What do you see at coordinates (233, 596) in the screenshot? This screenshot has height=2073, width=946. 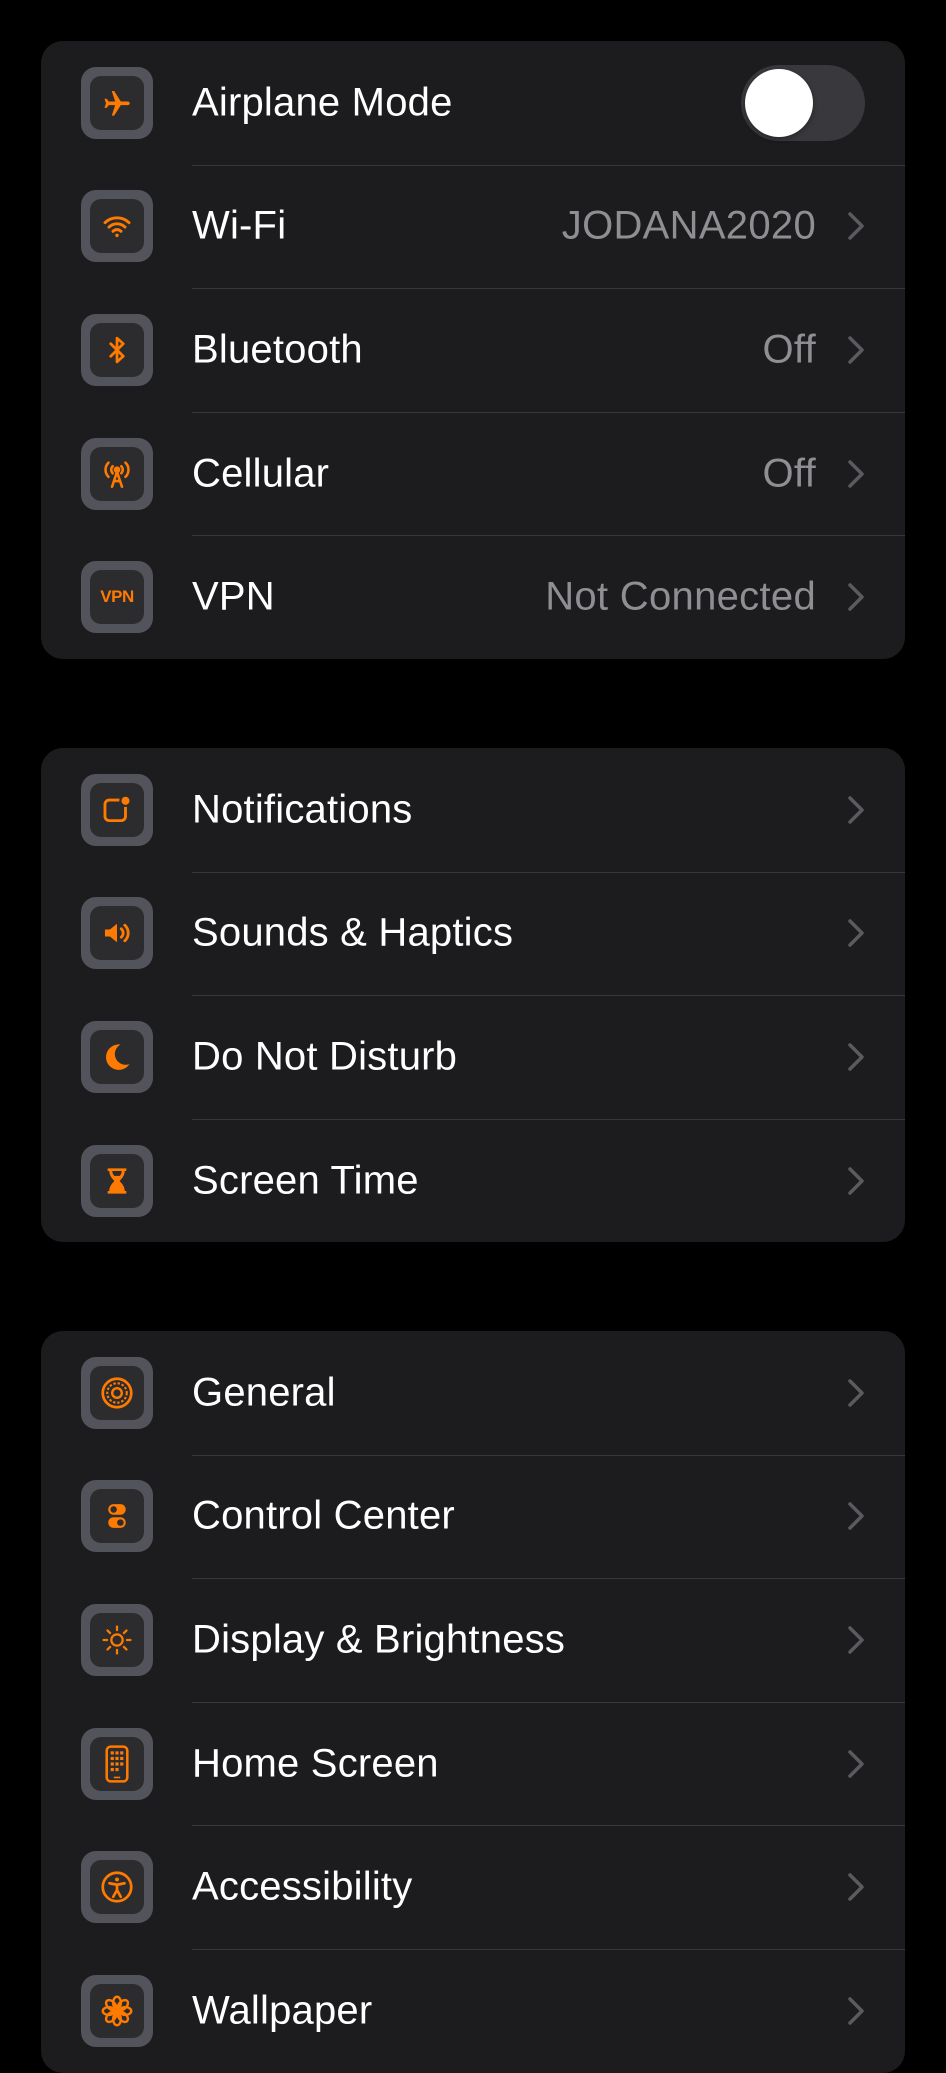 I see `vpn-label: VPN` at bounding box center [233, 596].